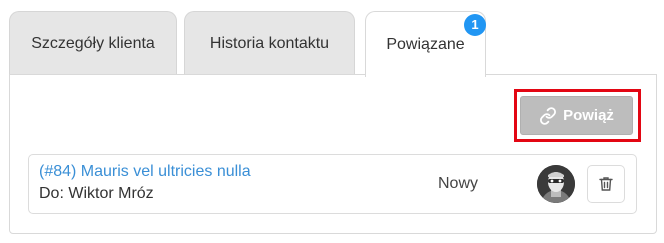 The image size is (664, 243). I want to click on tab-related: Powiązane 1, so click(425, 44).